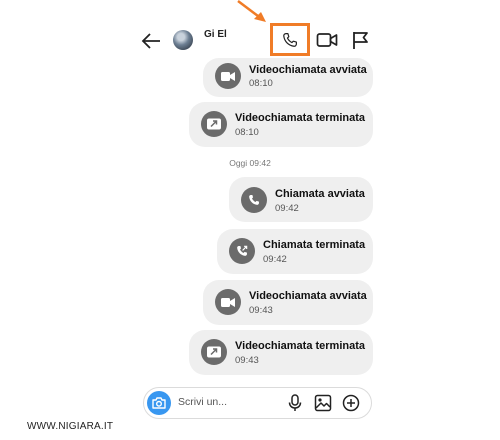  What do you see at coordinates (242, 251) in the screenshot?
I see `phone-ended-icon` at bounding box center [242, 251].